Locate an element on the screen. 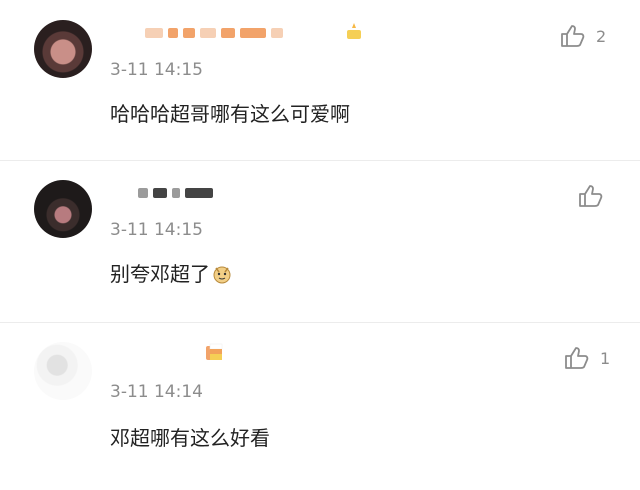  like-count: 2 is located at coordinates (601, 36).